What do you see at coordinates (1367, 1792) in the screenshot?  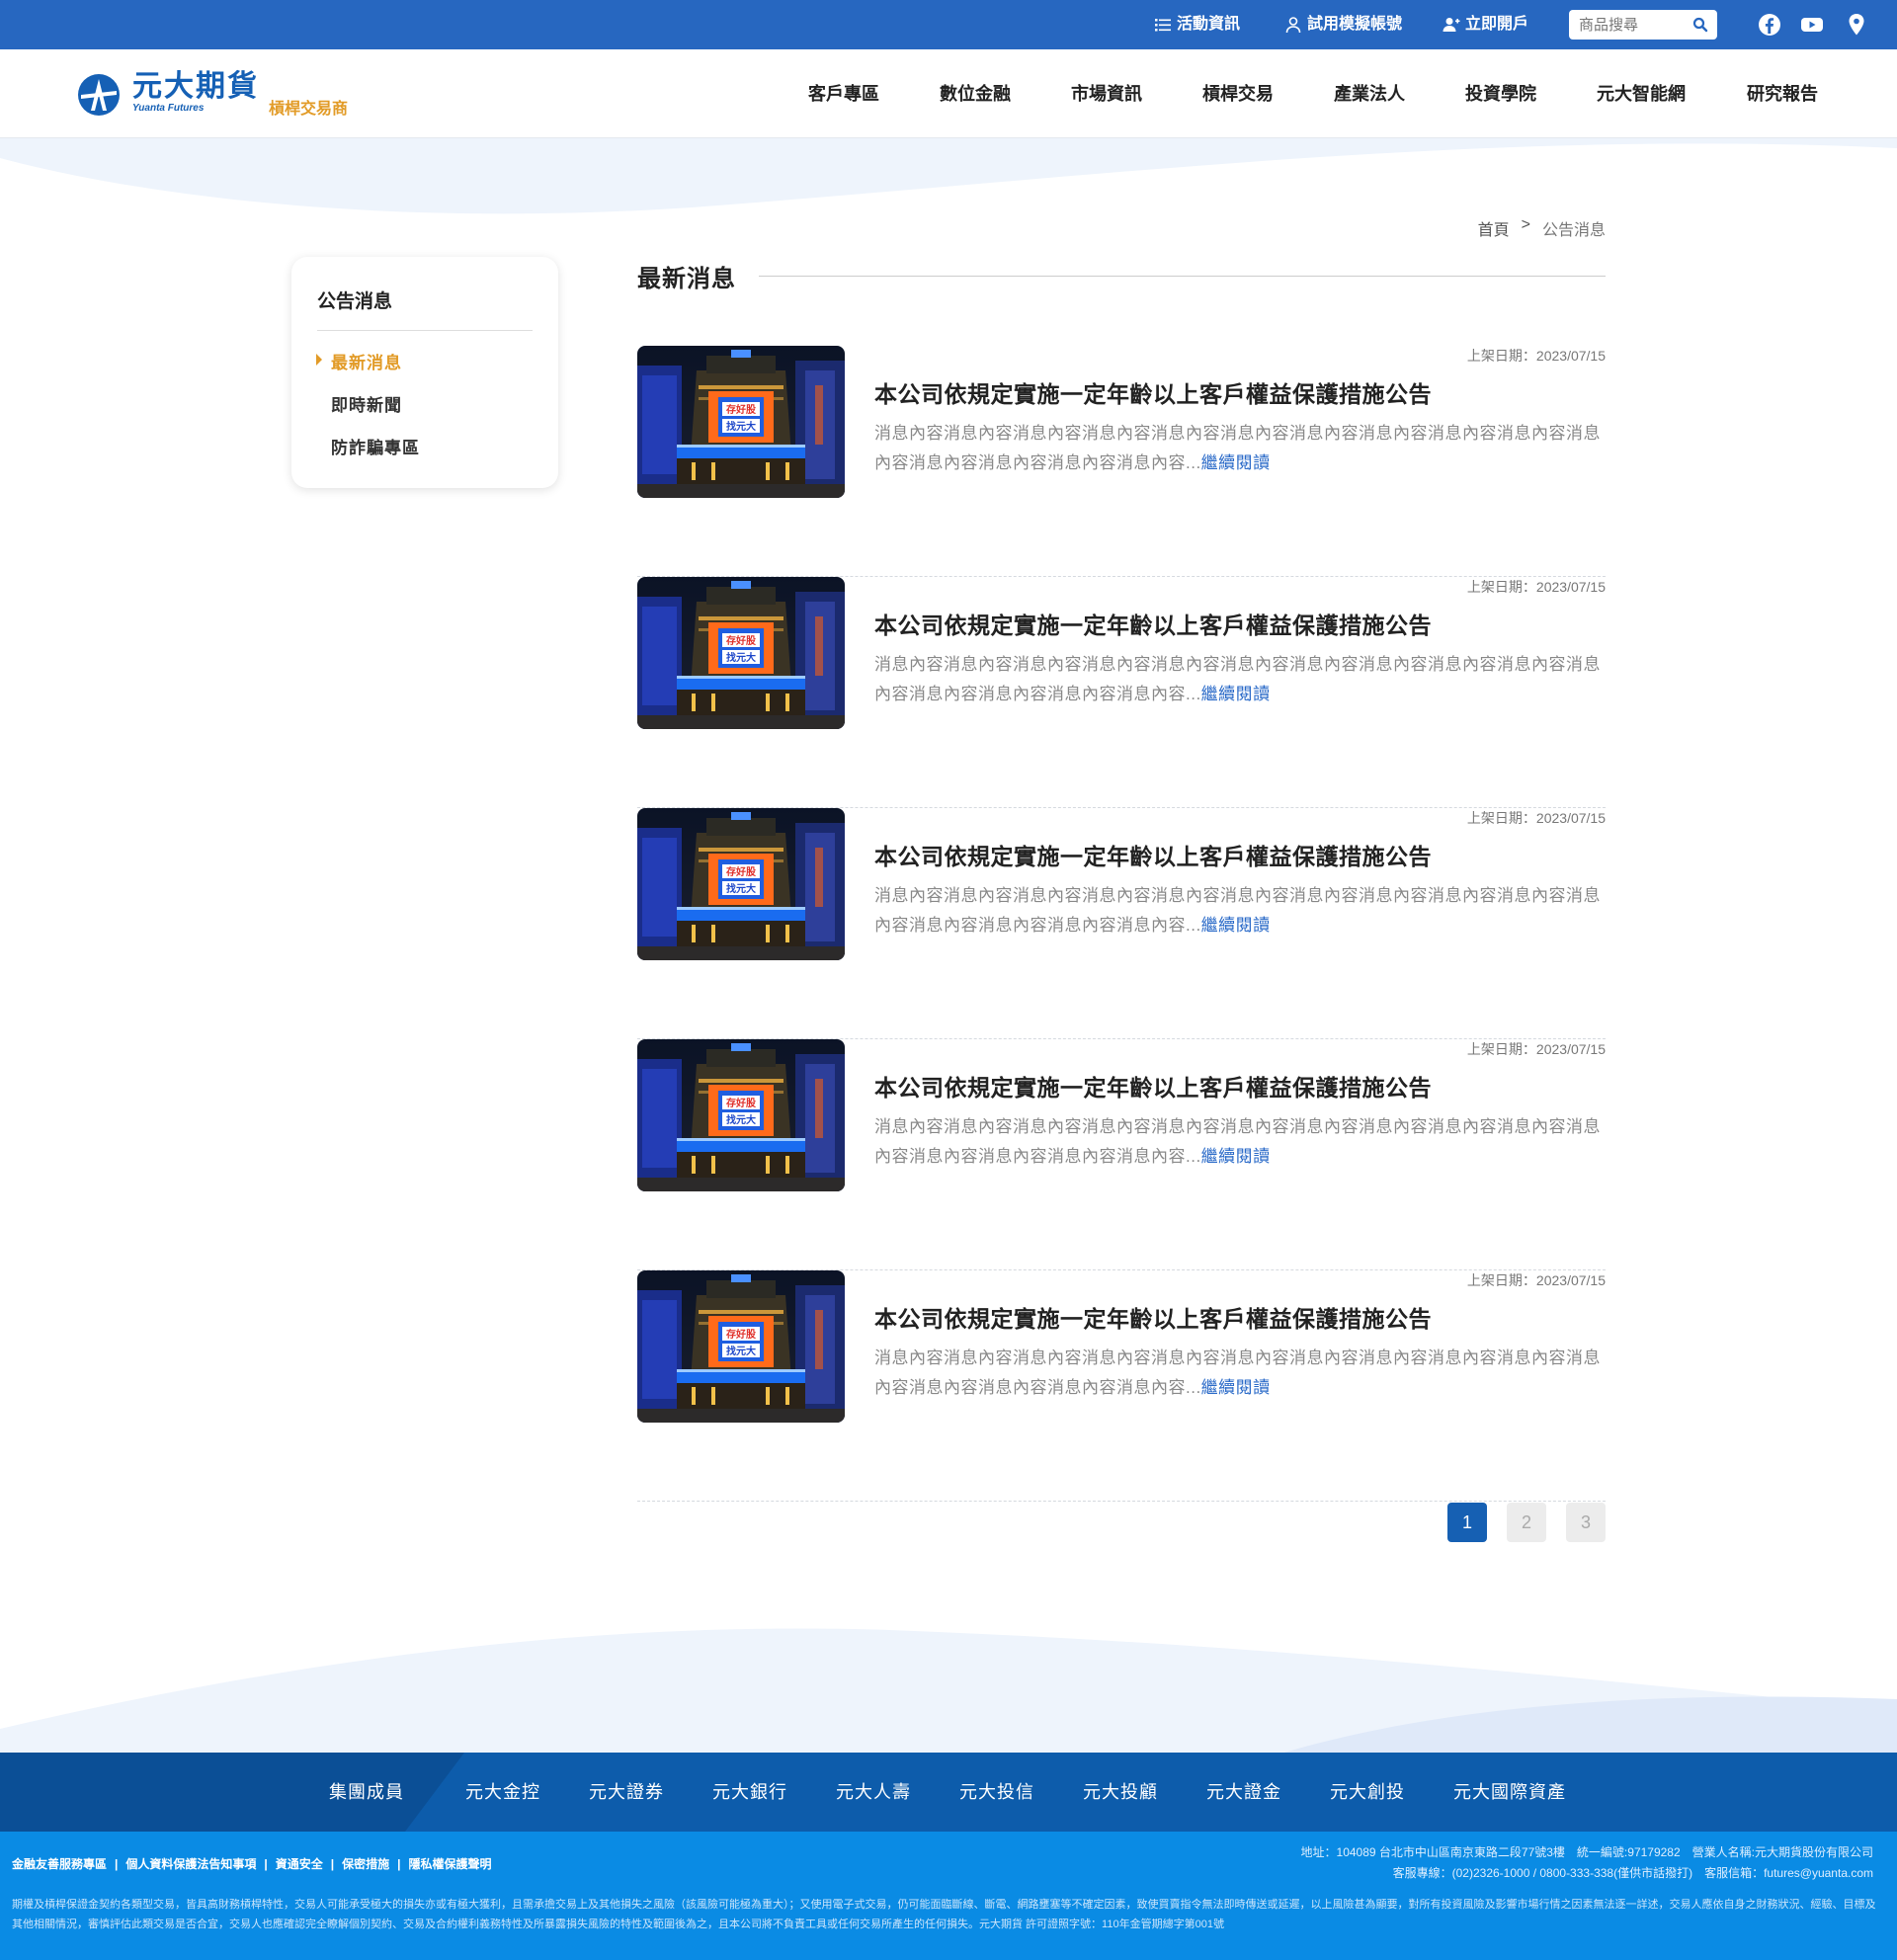 I see `group-yuanta-venture: 元大創投` at bounding box center [1367, 1792].